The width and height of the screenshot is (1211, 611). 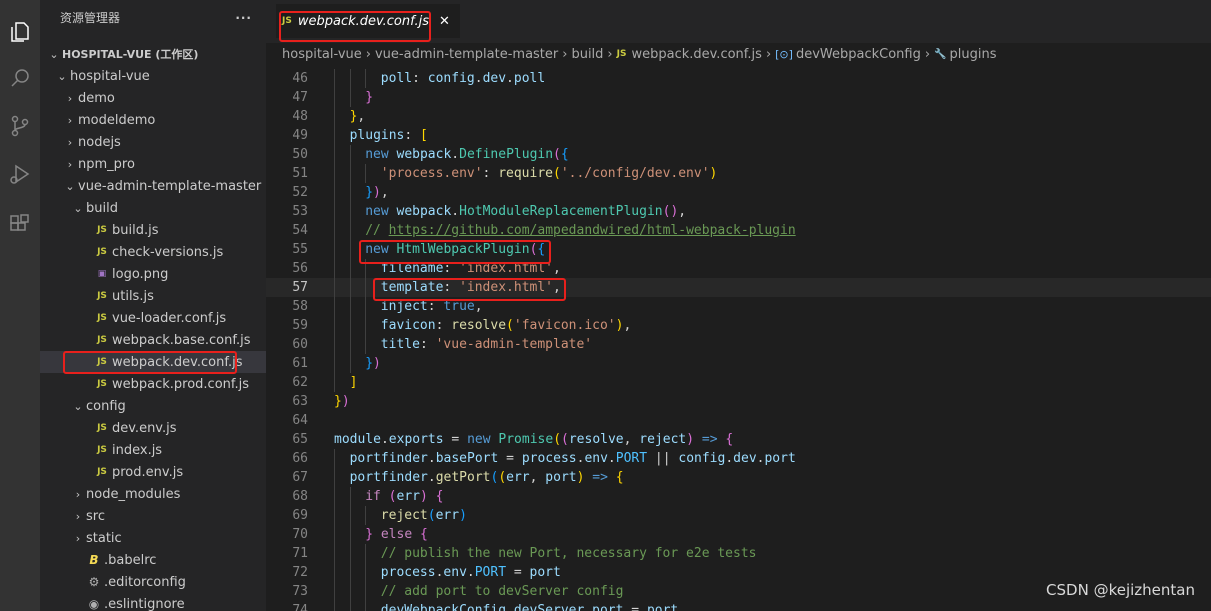 What do you see at coordinates (133, 494) in the screenshot?
I see `tree-item-label: node_modules` at bounding box center [133, 494].